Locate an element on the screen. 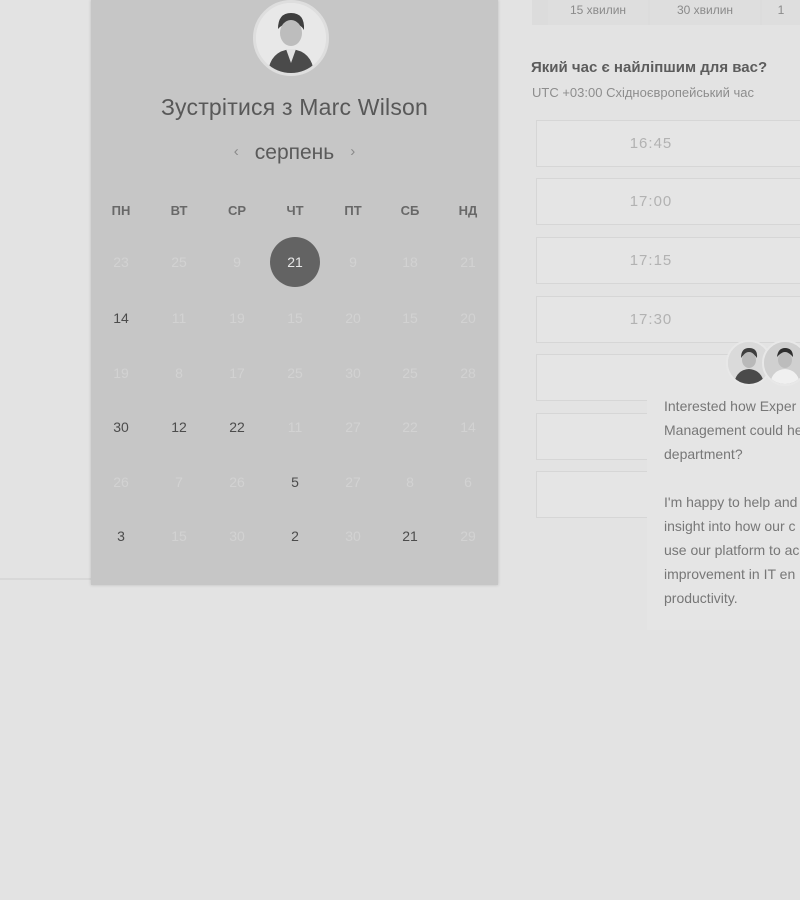 The width and height of the screenshot is (800, 900). calendar-day: 7 is located at coordinates (179, 482).